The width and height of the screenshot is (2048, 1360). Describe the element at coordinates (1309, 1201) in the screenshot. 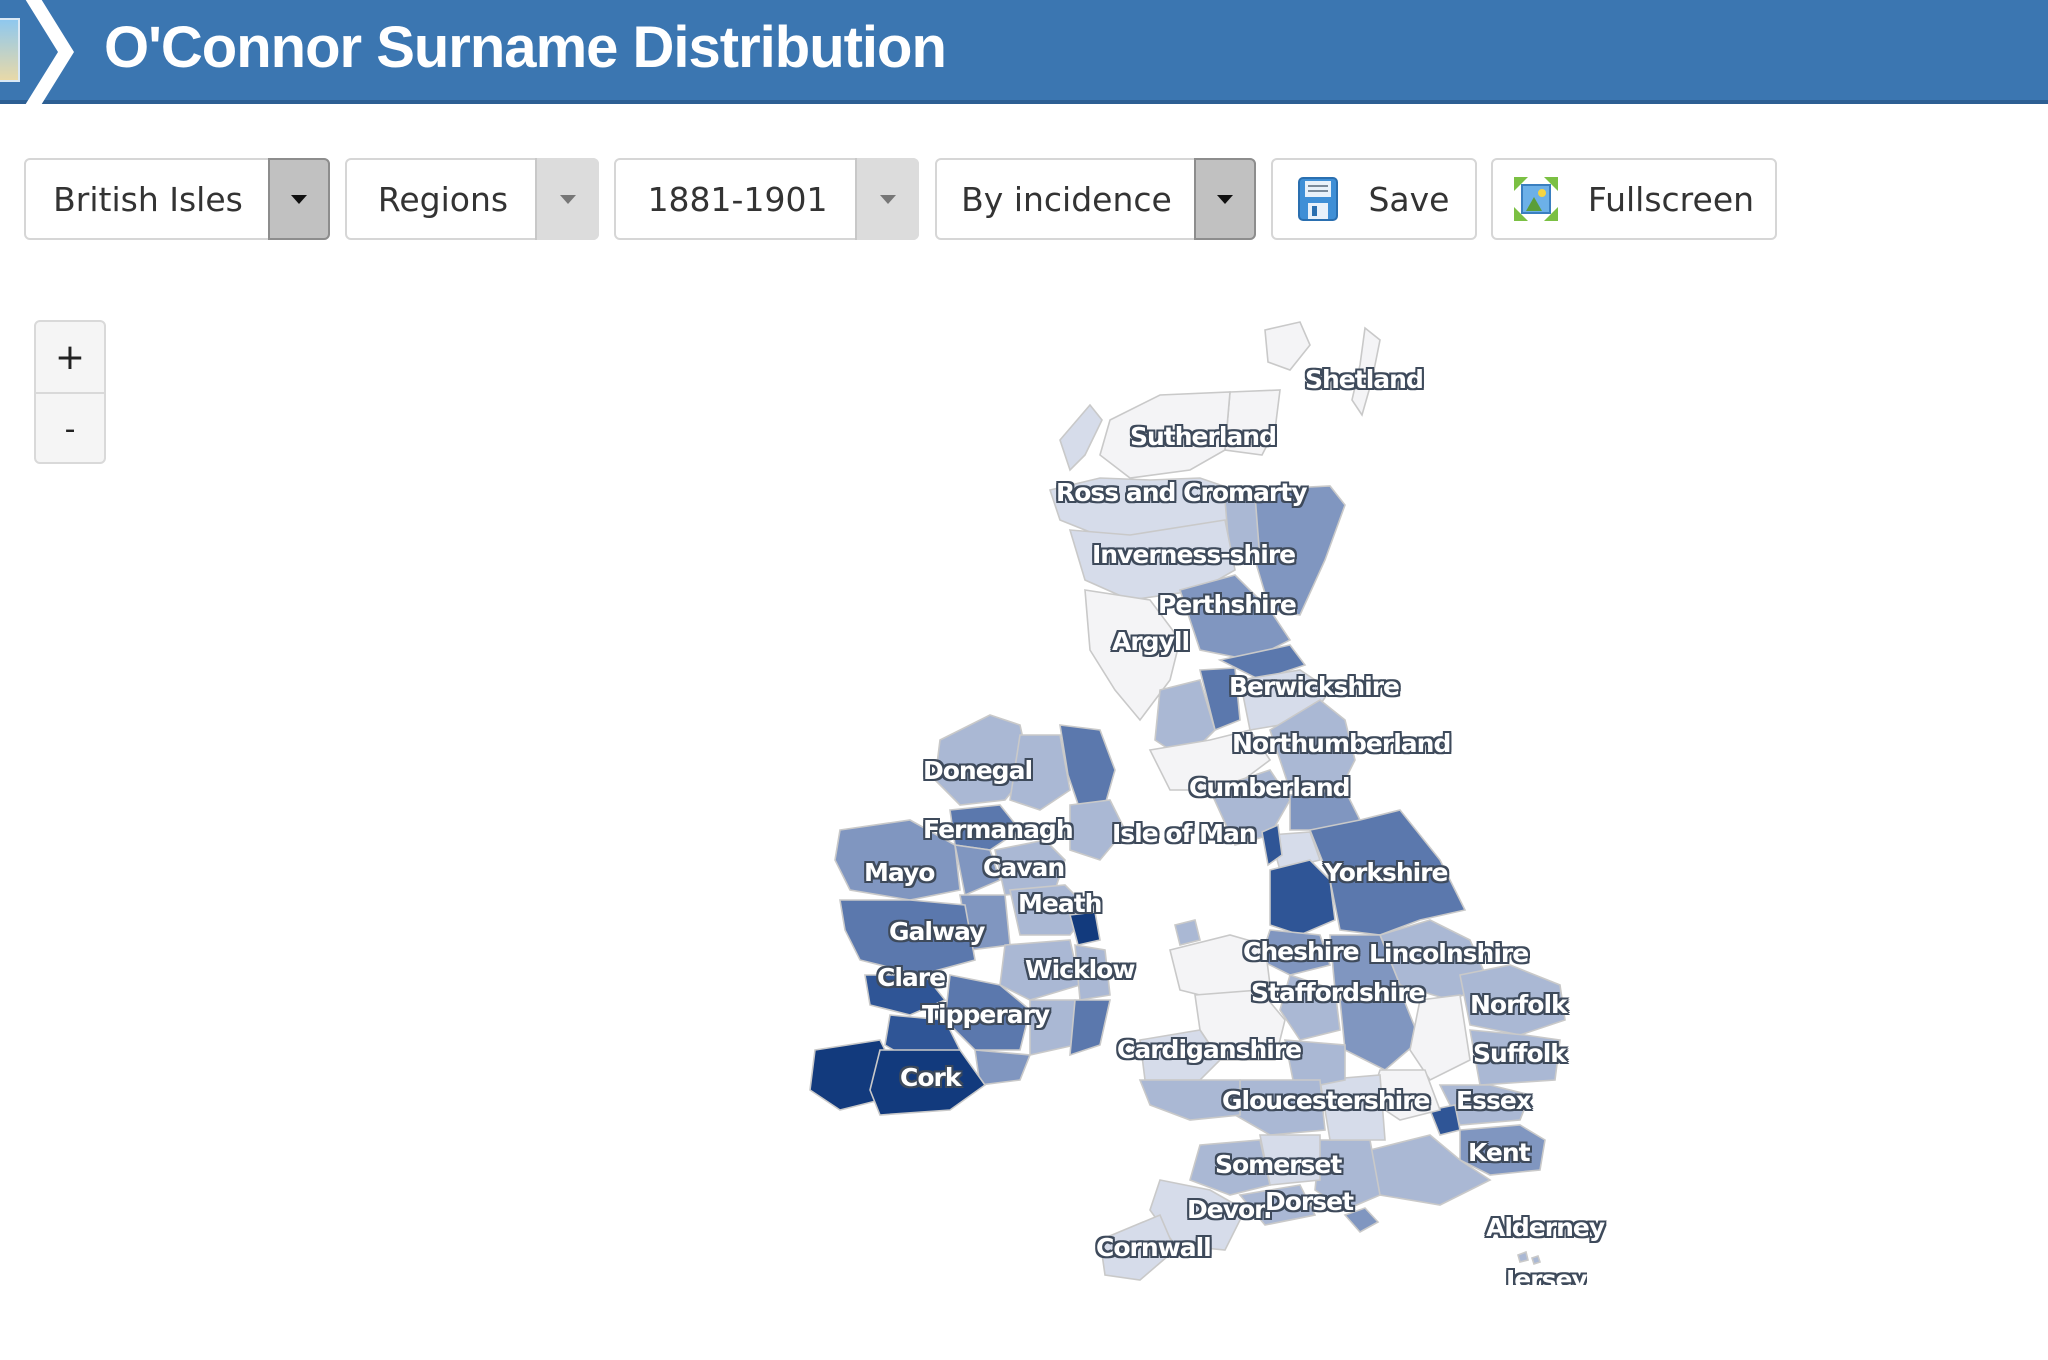

I see `label-dorset: Dorset` at that location.